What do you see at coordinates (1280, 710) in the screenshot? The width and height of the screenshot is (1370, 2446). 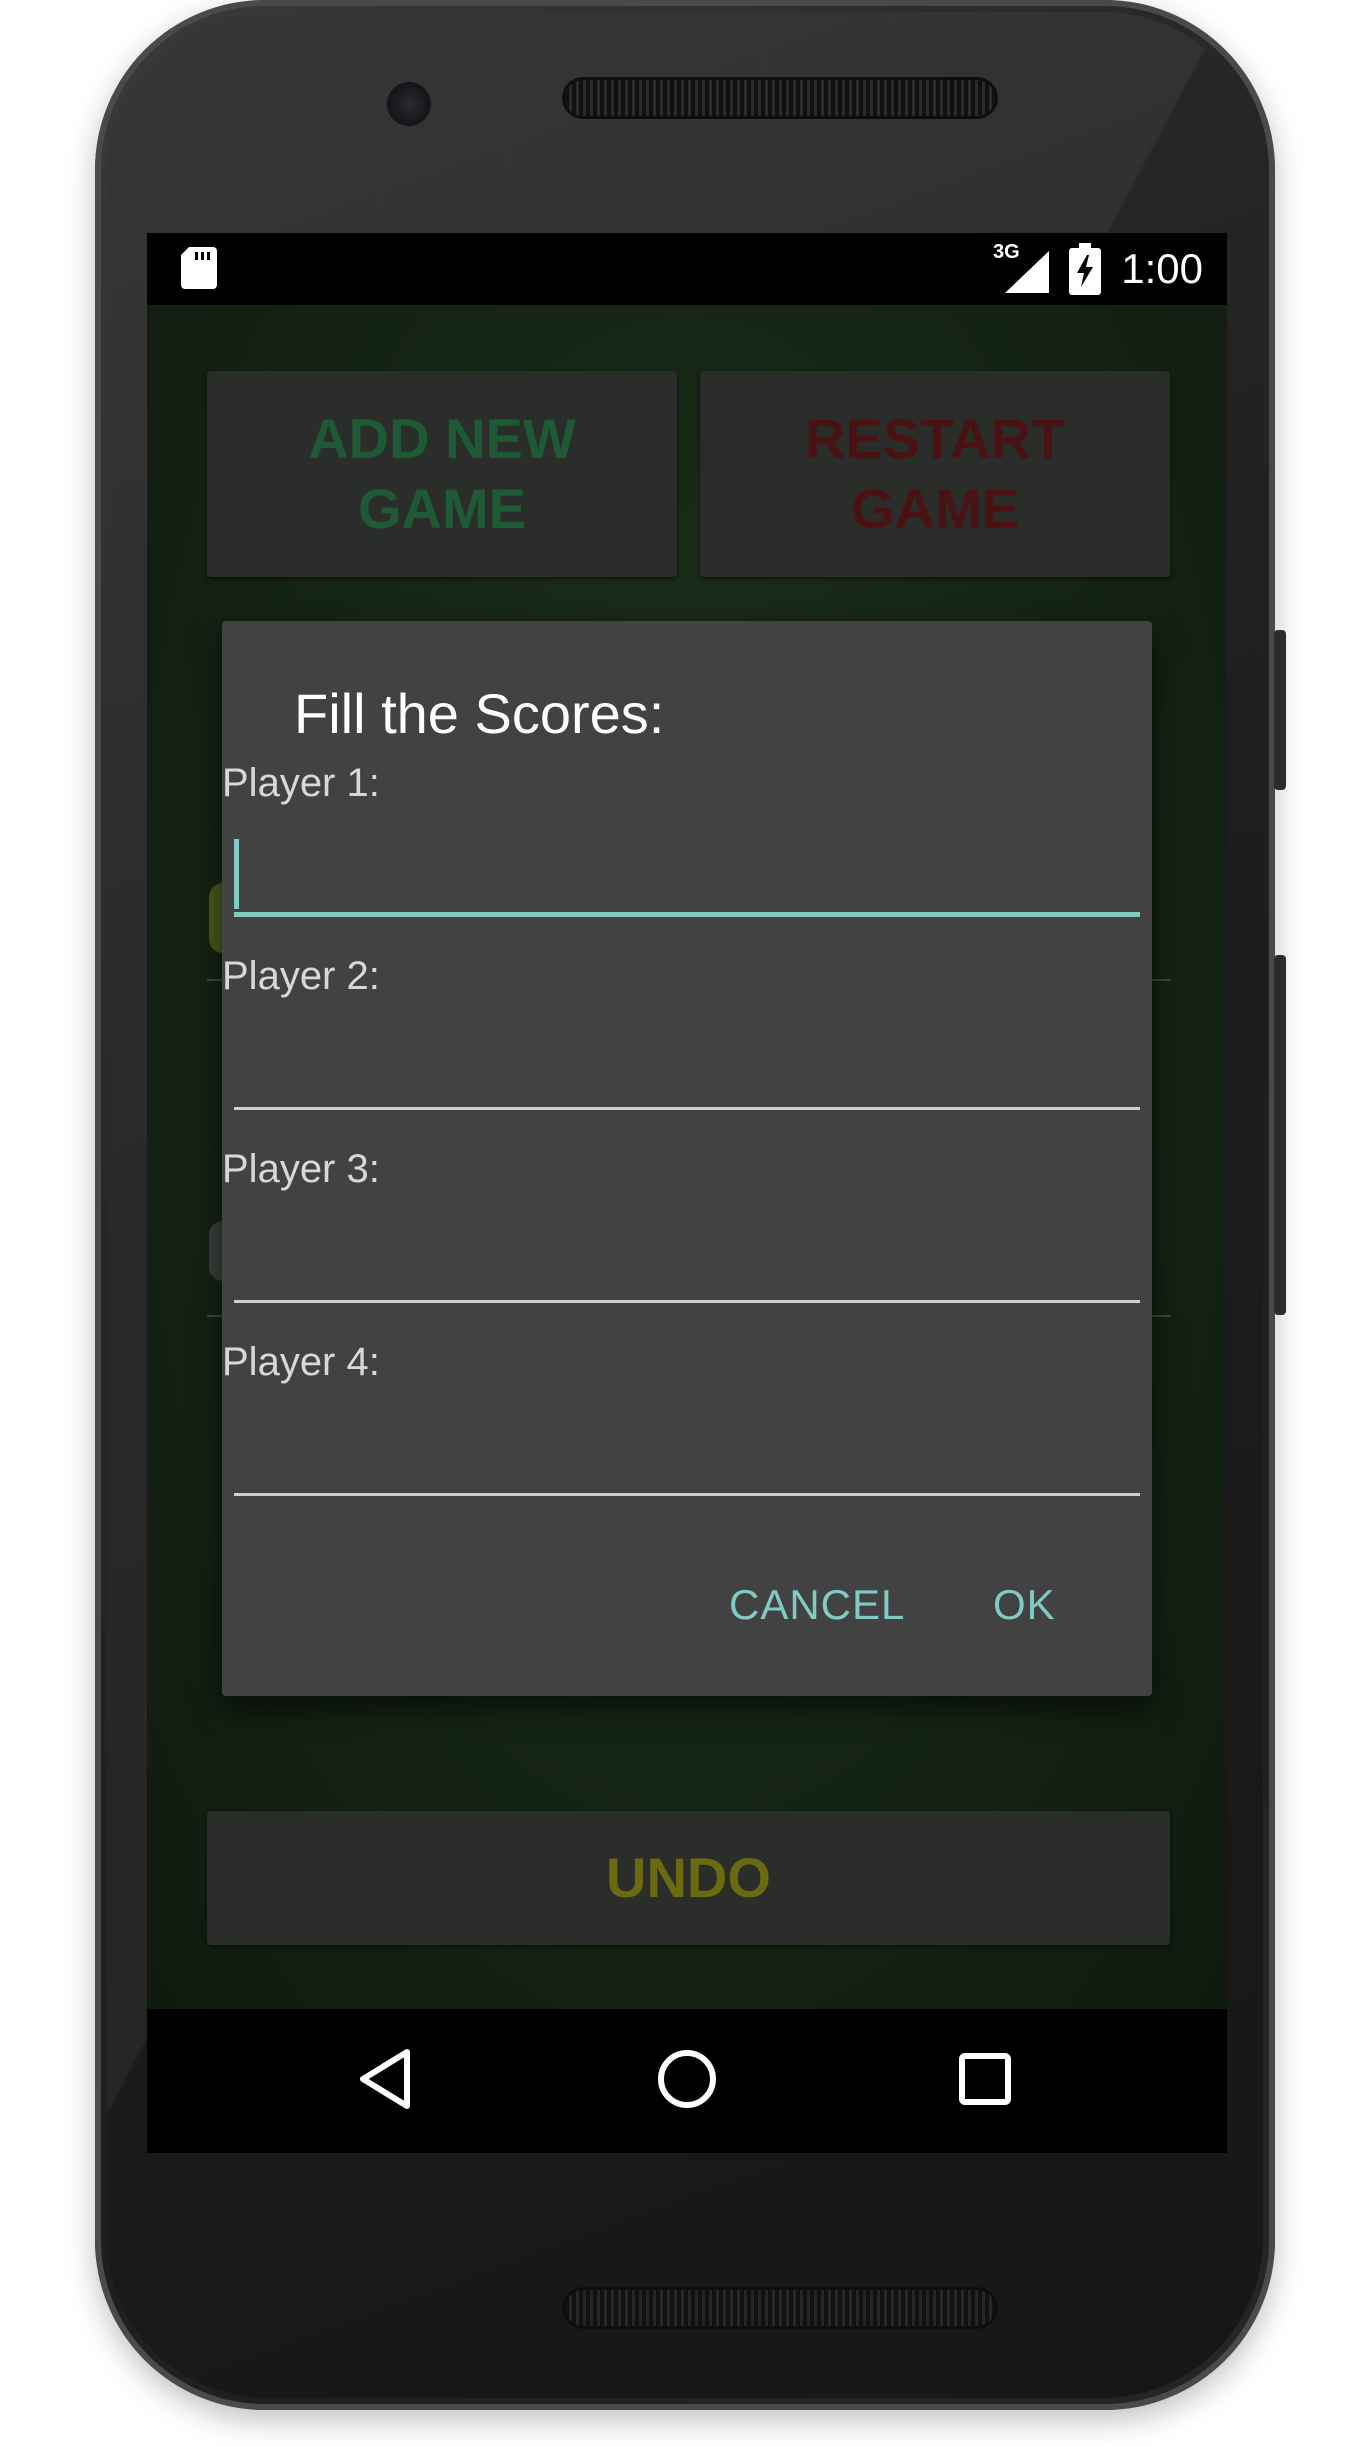 I see `power-button` at bounding box center [1280, 710].